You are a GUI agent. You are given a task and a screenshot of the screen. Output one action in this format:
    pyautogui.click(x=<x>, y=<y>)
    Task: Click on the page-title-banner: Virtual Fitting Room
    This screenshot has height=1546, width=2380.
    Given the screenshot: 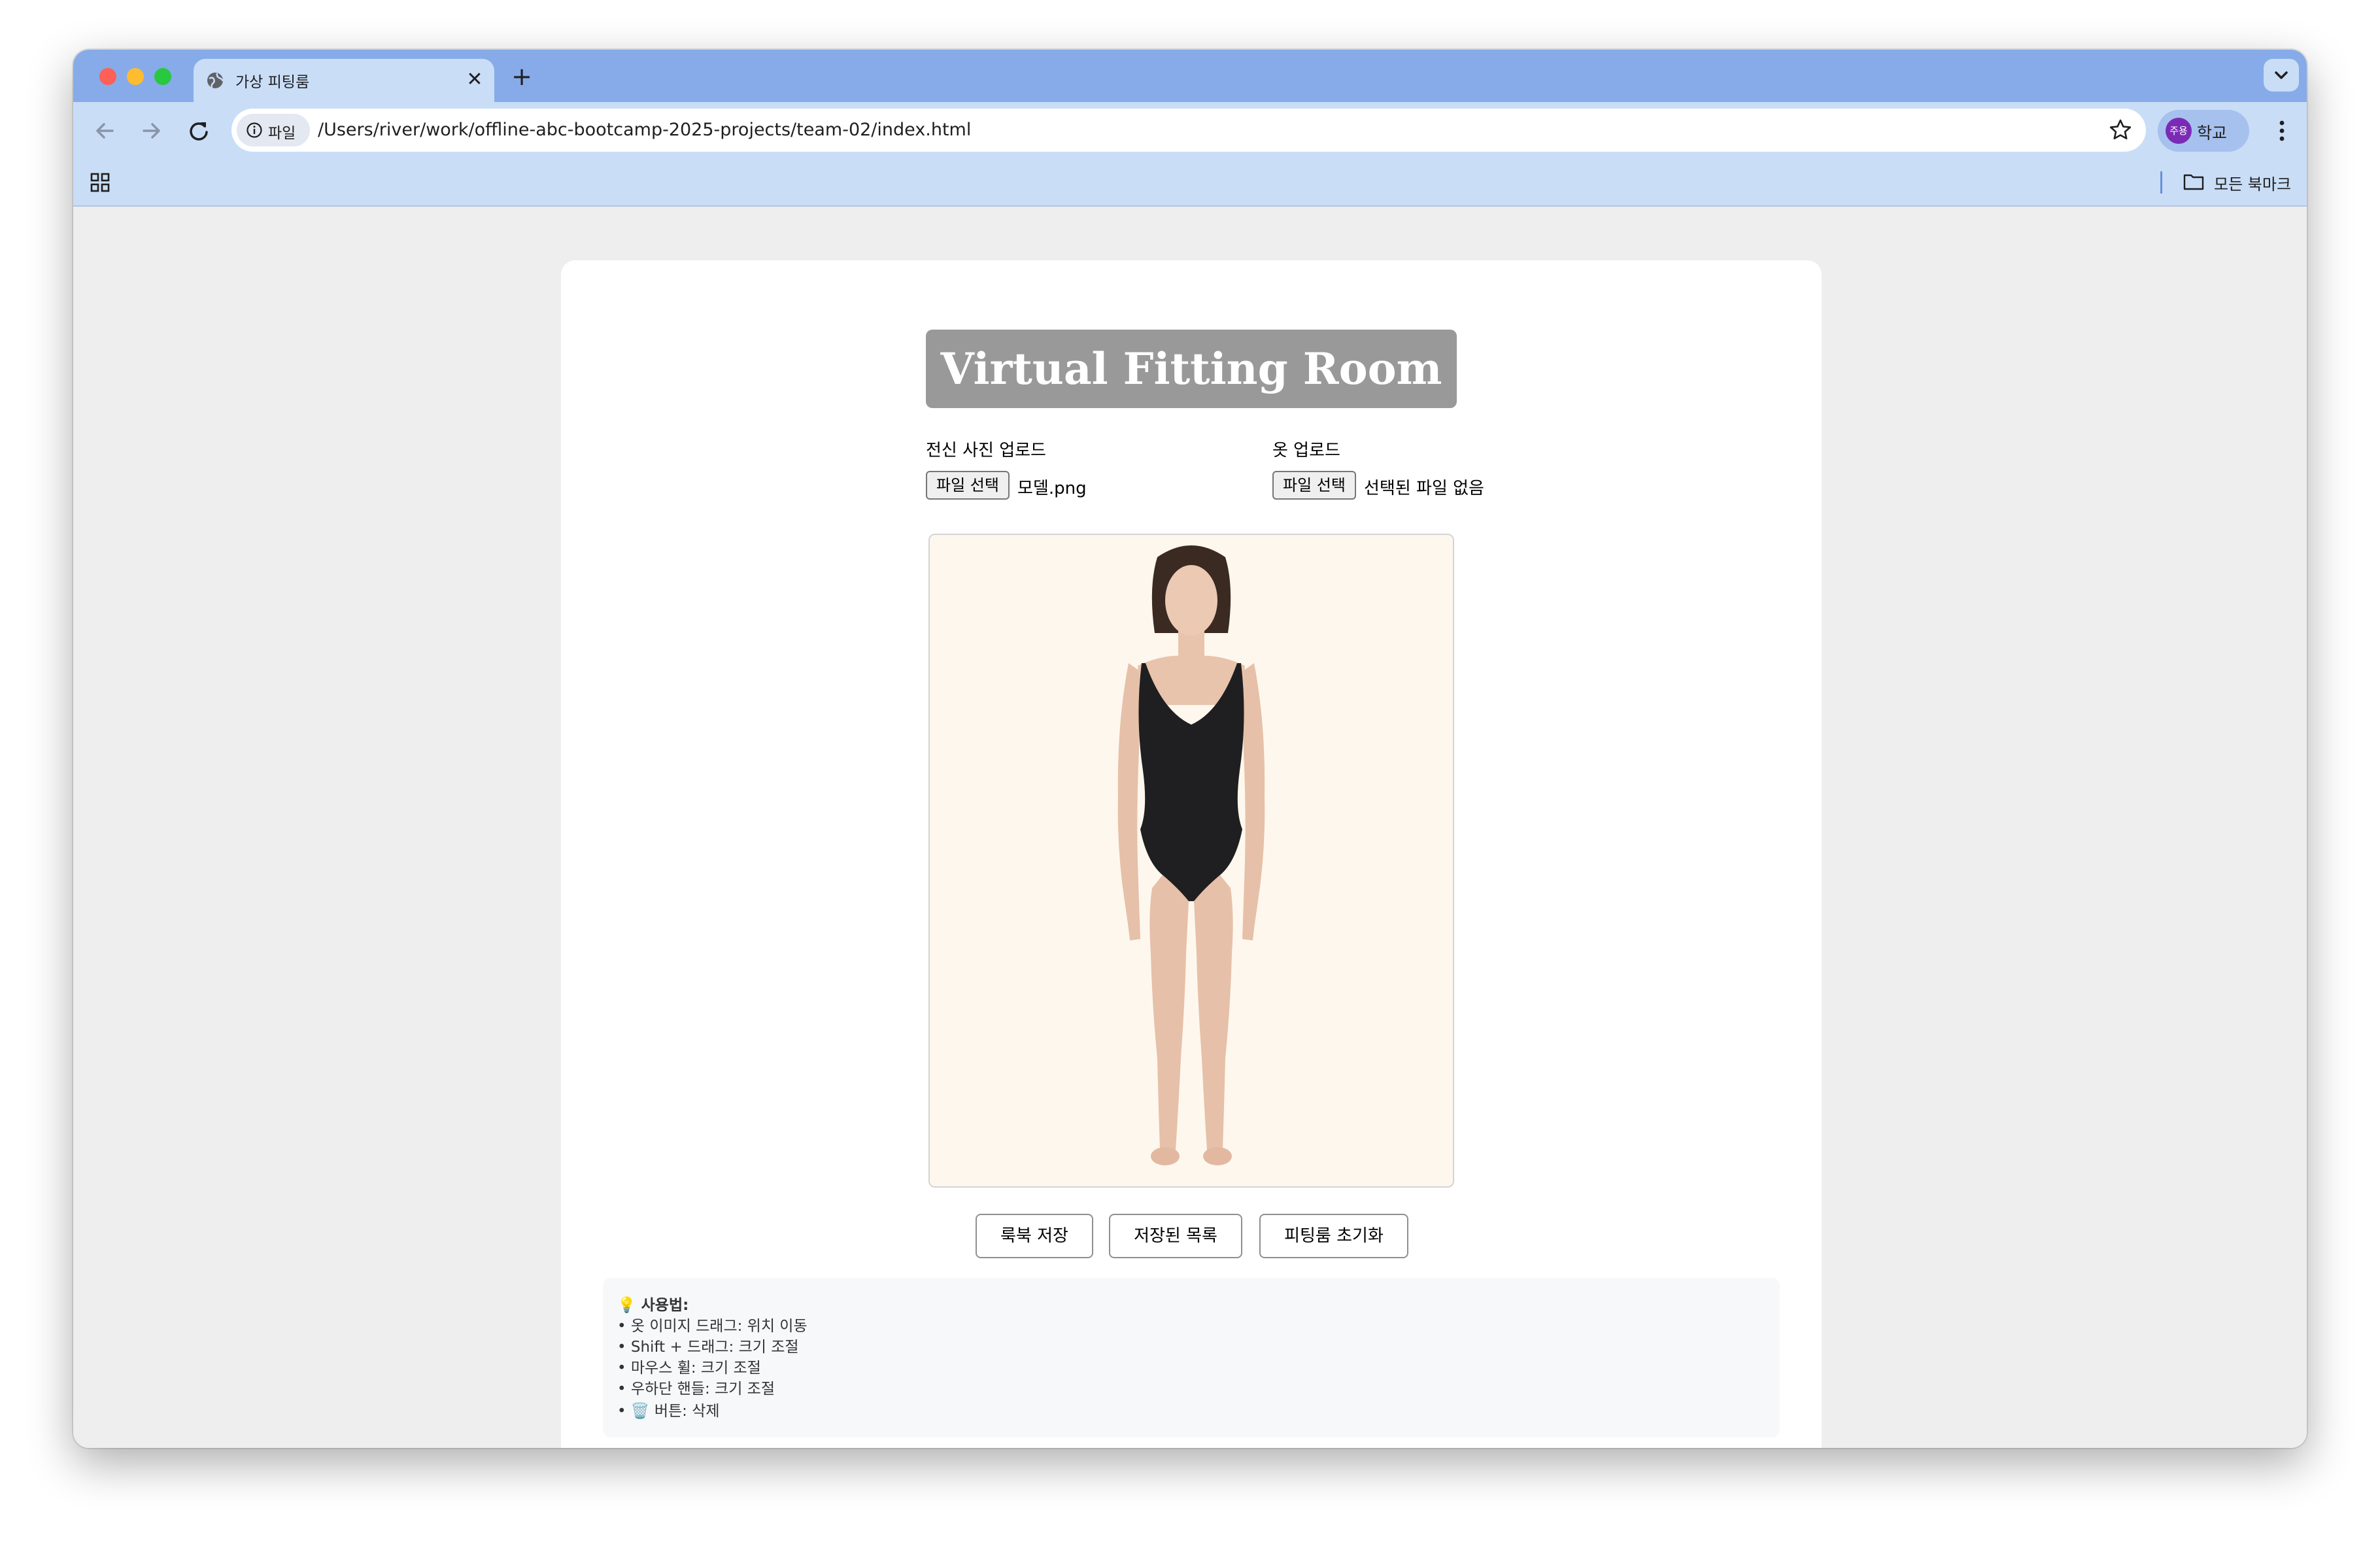 What is the action you would take?
    pyautogui.click(x=1191, y=369)
    